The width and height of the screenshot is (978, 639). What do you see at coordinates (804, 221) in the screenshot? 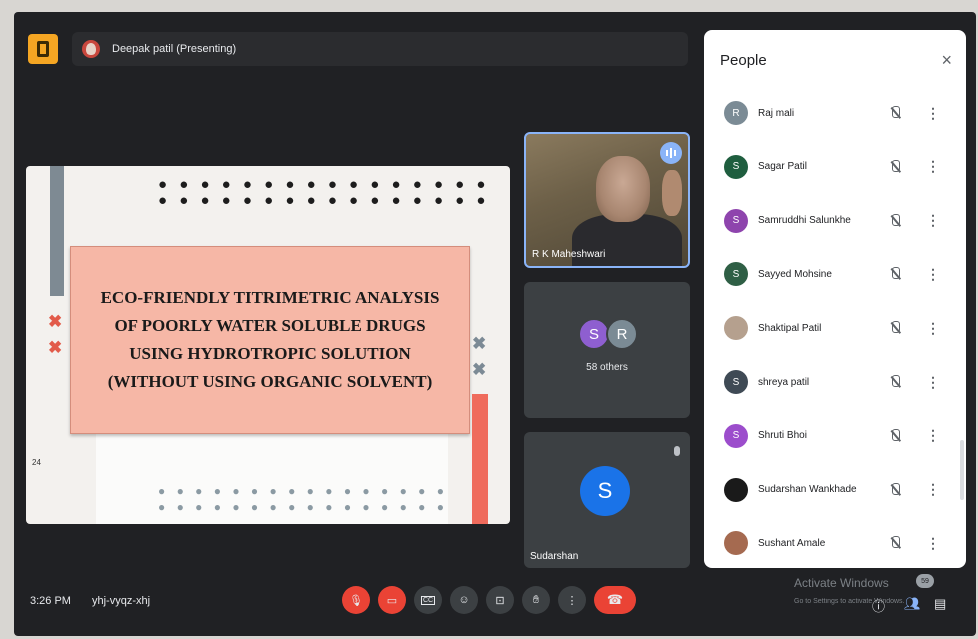
I see `participant-name: Samruddhi Salunkhe` at bounding box center [804, 221].